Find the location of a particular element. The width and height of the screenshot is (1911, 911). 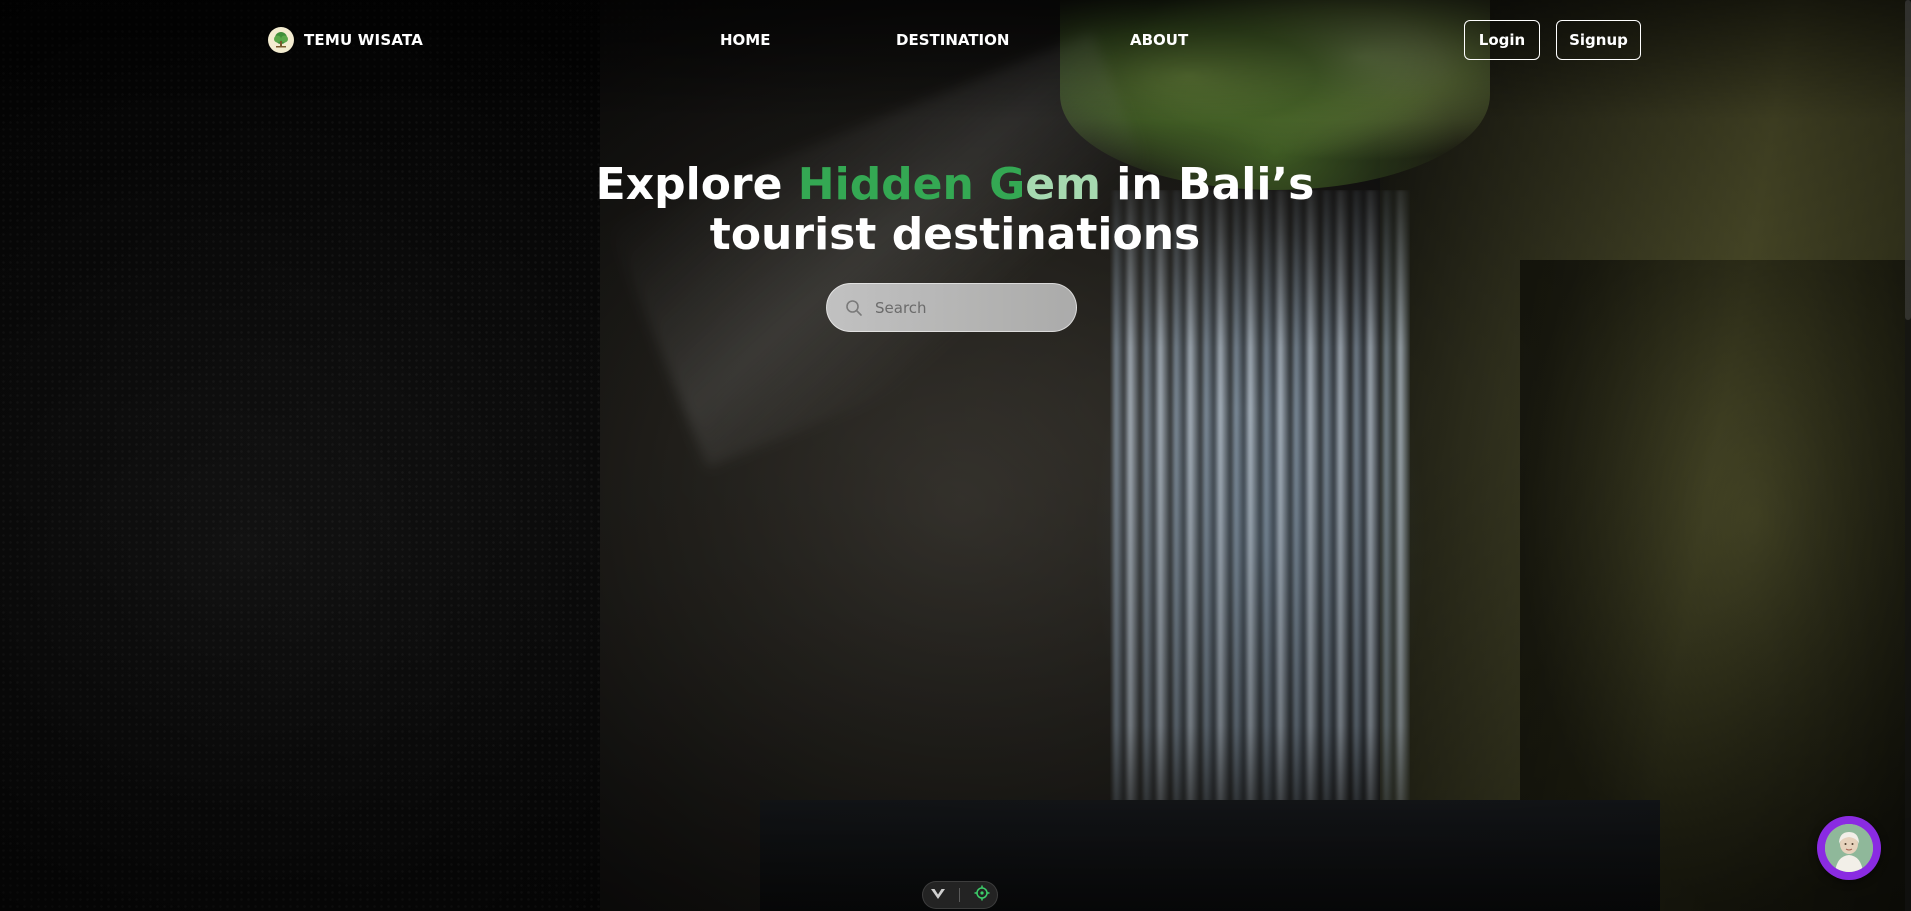

search-bar is located at coordinates (951, 307).